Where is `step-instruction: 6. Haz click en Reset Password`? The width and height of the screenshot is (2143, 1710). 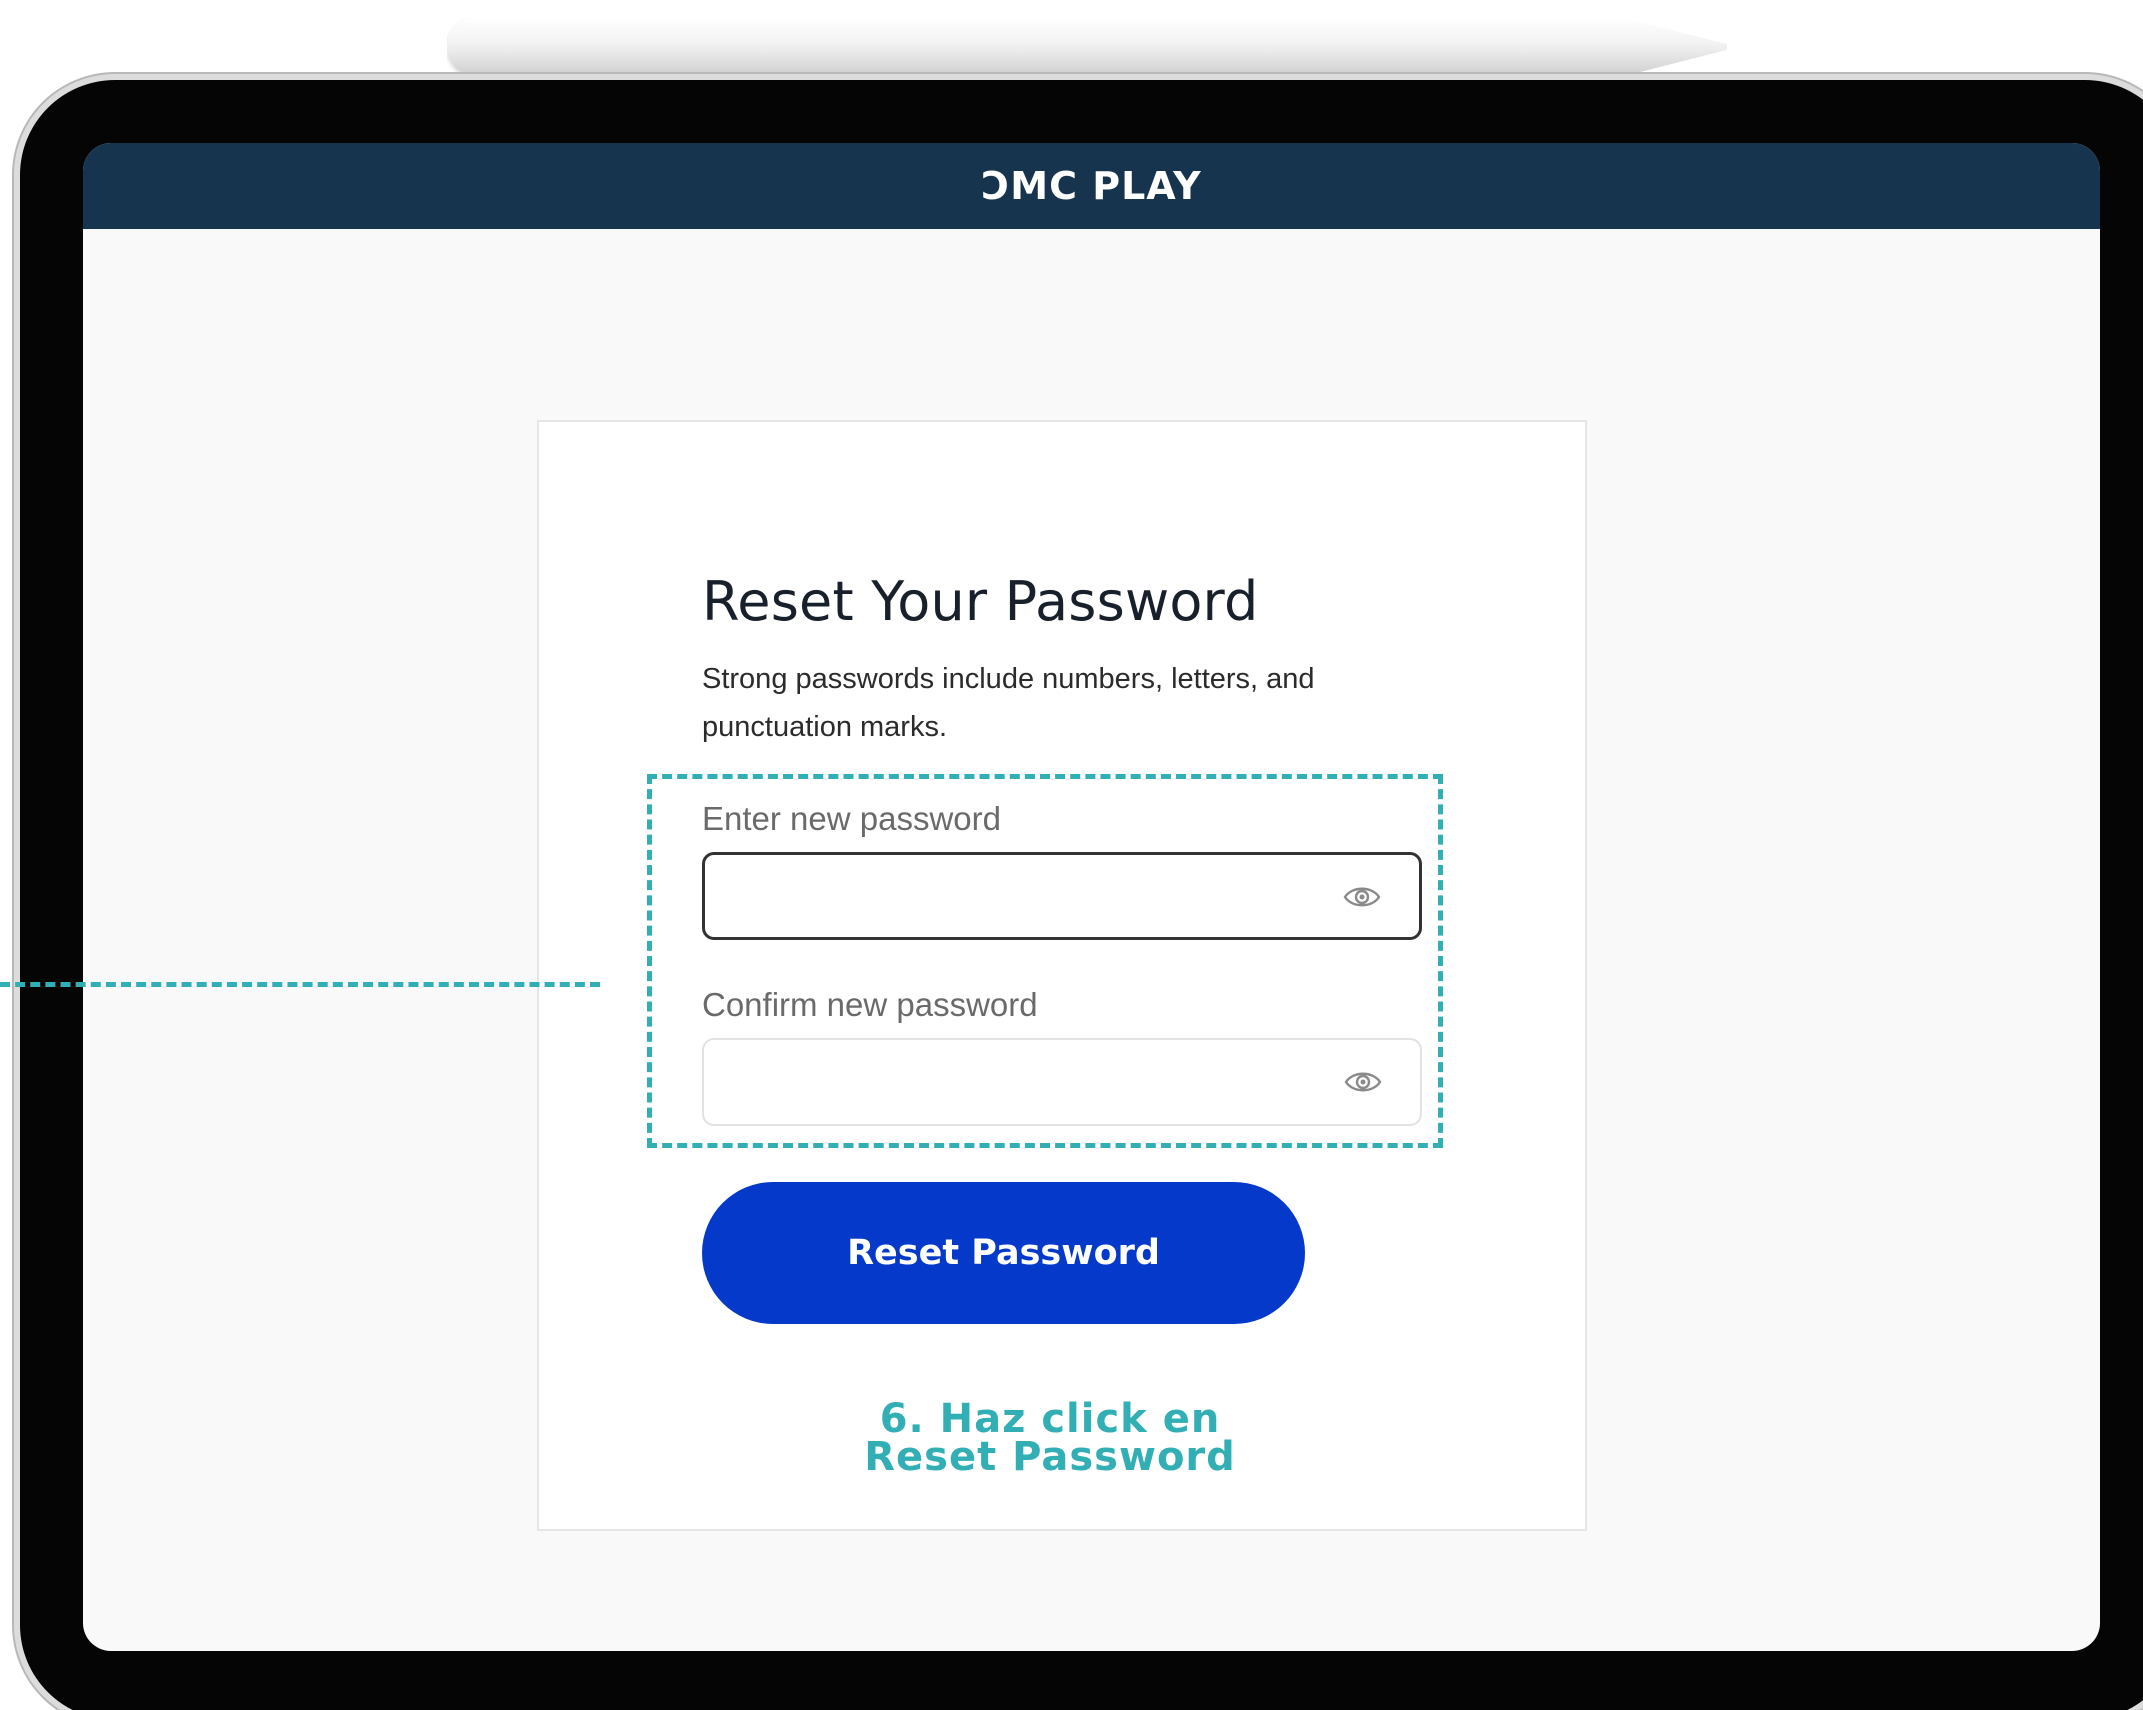
step-instruction: 6. Haz click en Reset Password is located at coordinates (1050, 1438).